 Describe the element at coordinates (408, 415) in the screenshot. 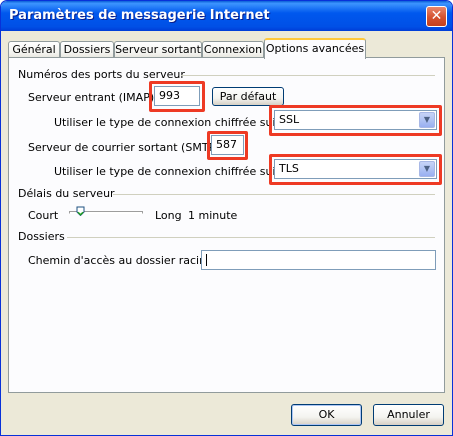

I see `cancel-button: Annuler` at that location.